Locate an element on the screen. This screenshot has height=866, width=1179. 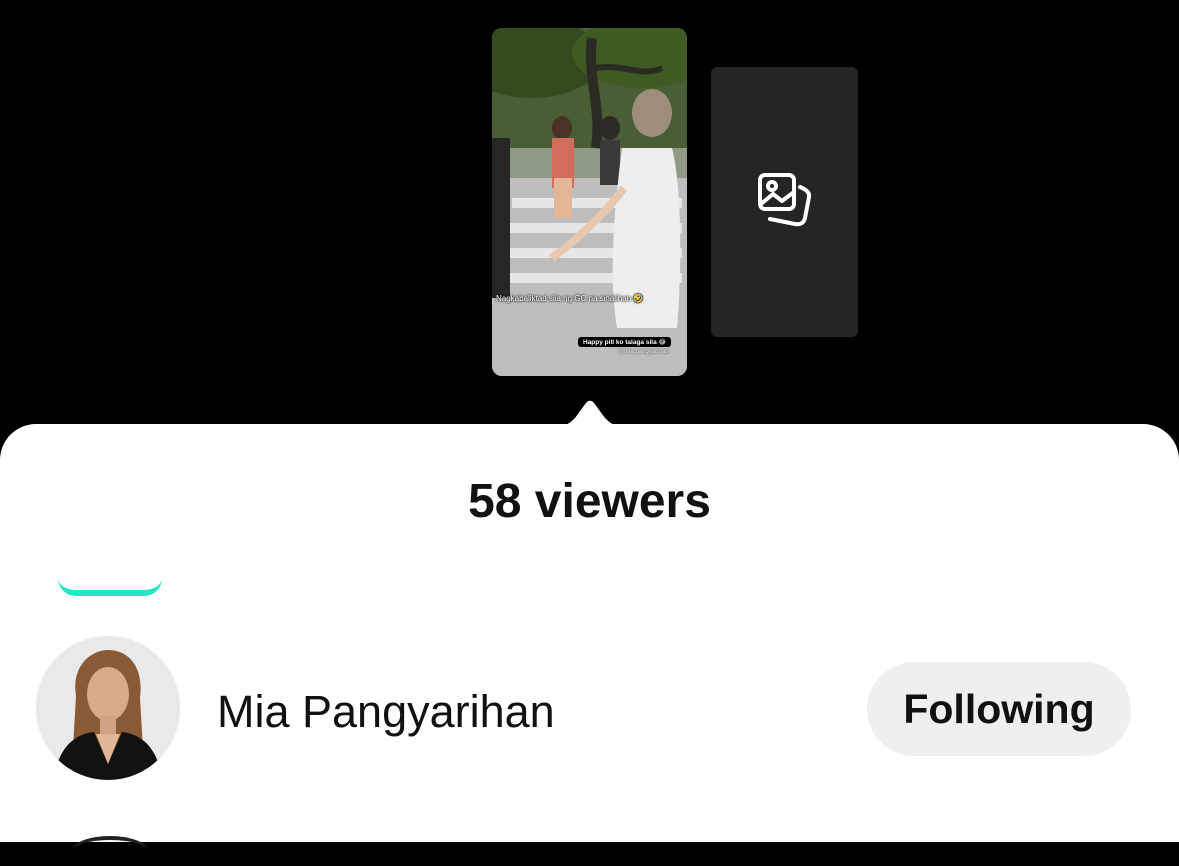
story-caption: Nagkabaliktad sila ng GC na sinalihan 🤣 is located at coordinates (570, 298).